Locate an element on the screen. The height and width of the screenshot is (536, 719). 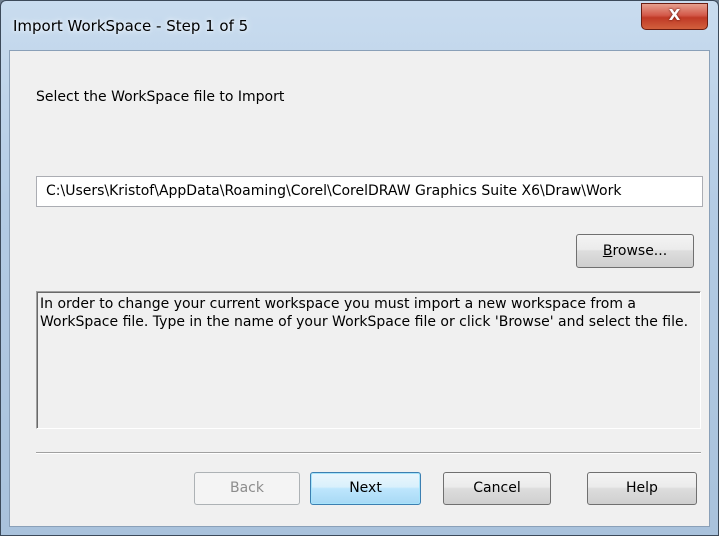
help-label: Help is located at coordinates (642, 488).